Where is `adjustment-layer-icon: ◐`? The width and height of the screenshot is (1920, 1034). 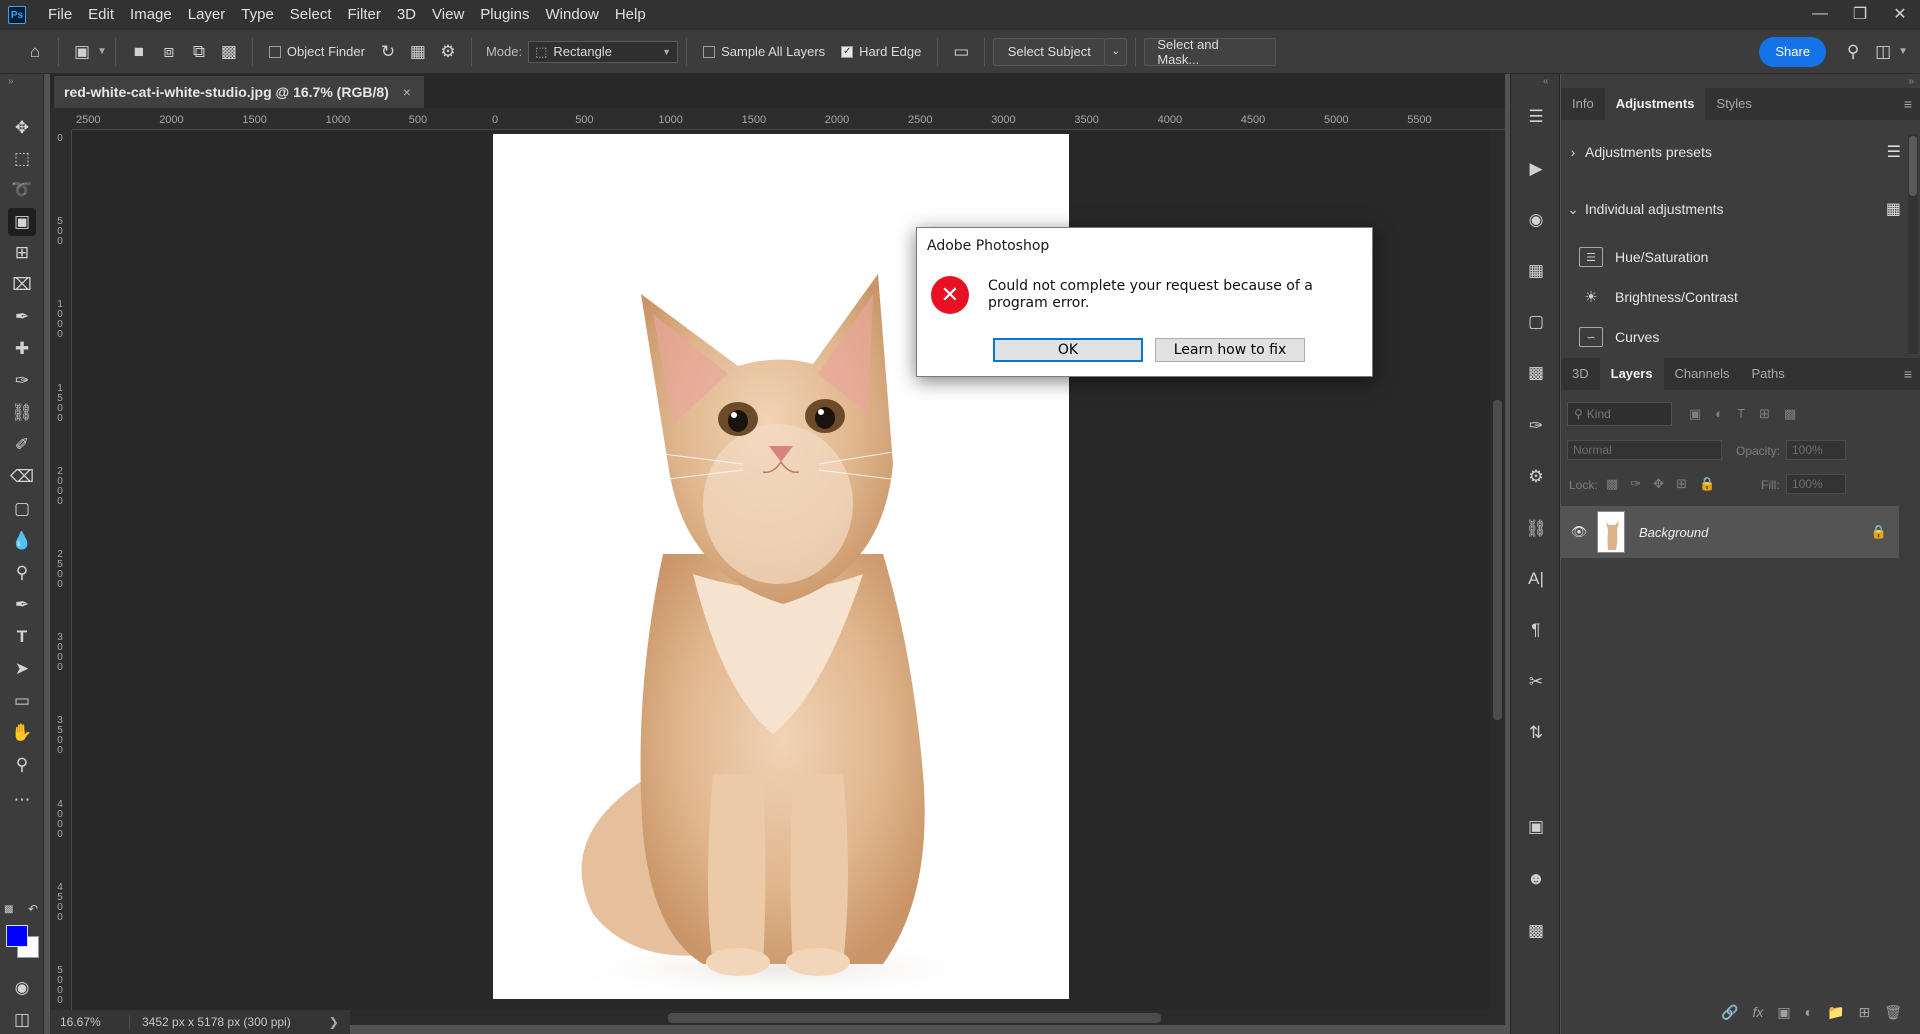
adjustment-layer-icon: ◐ is located at coordinates (1809, 1012).